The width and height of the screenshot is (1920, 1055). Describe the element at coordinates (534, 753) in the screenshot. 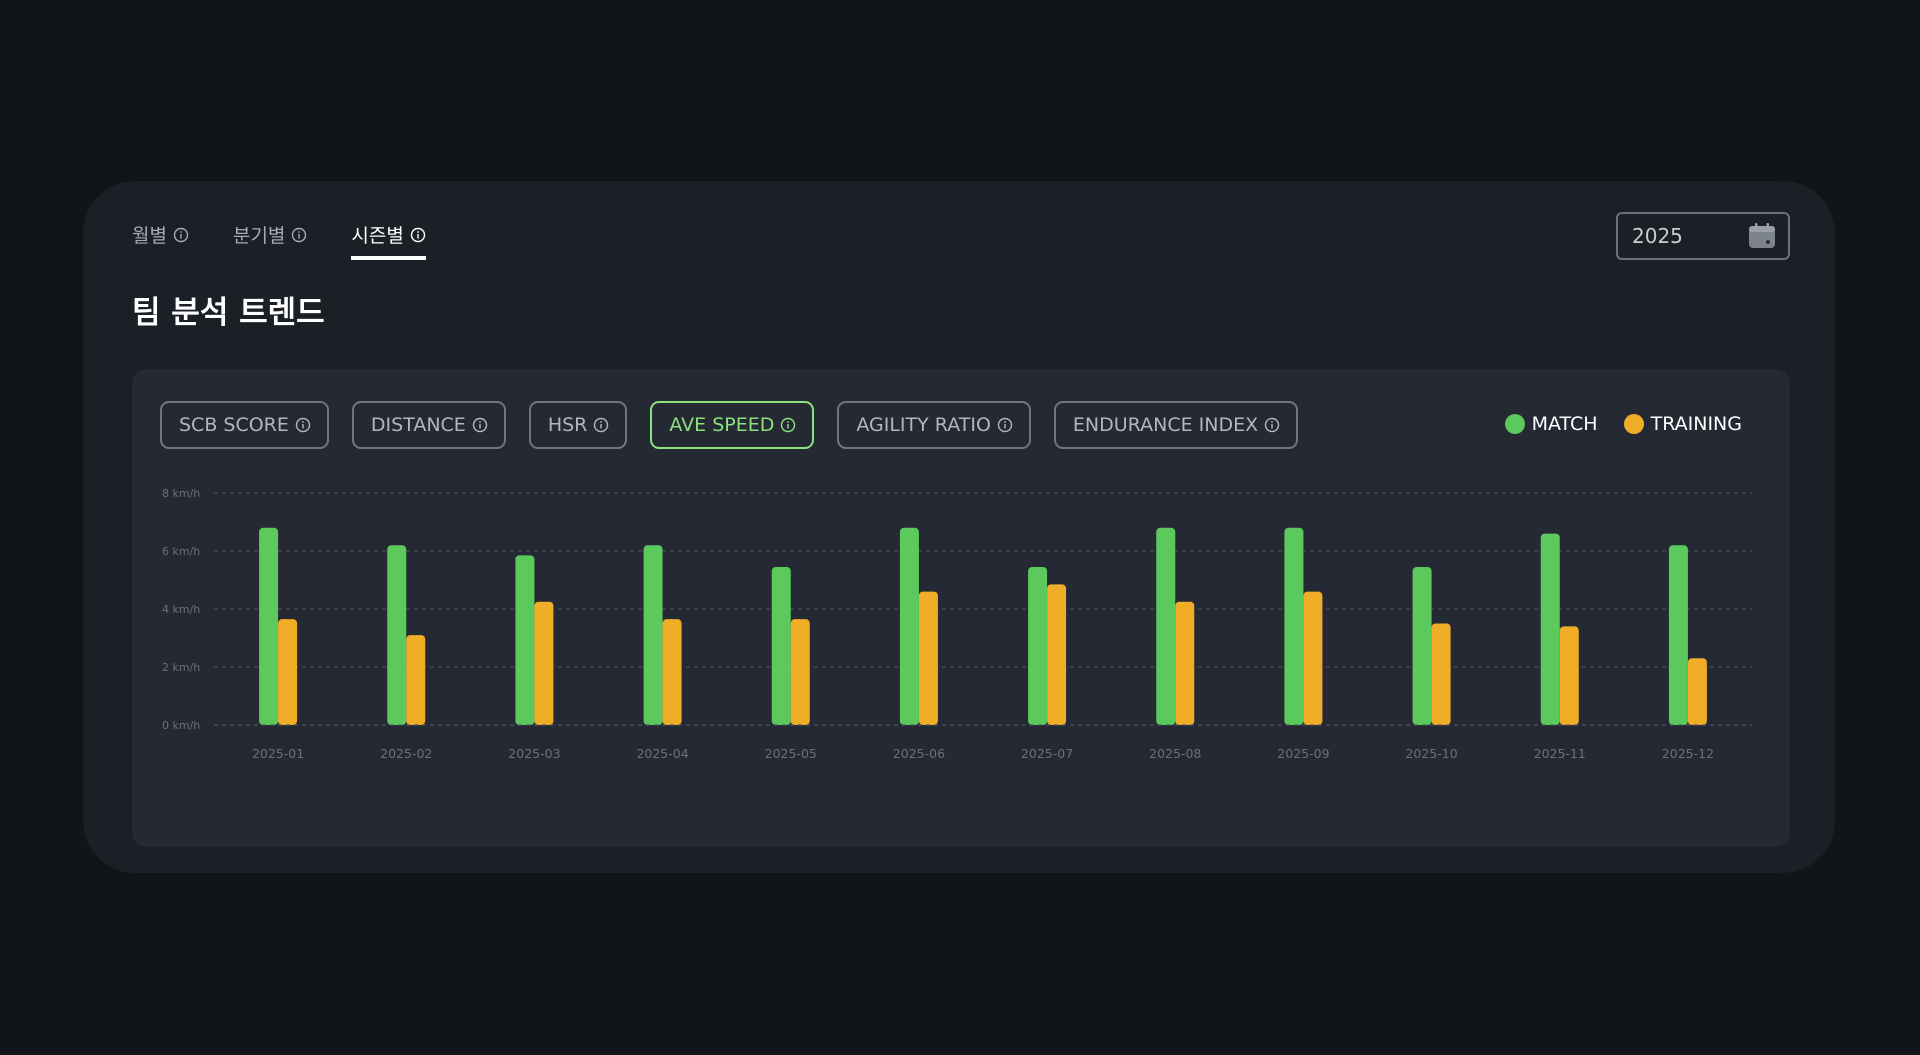

I see `x-tick-label: 2025-03` at that location.